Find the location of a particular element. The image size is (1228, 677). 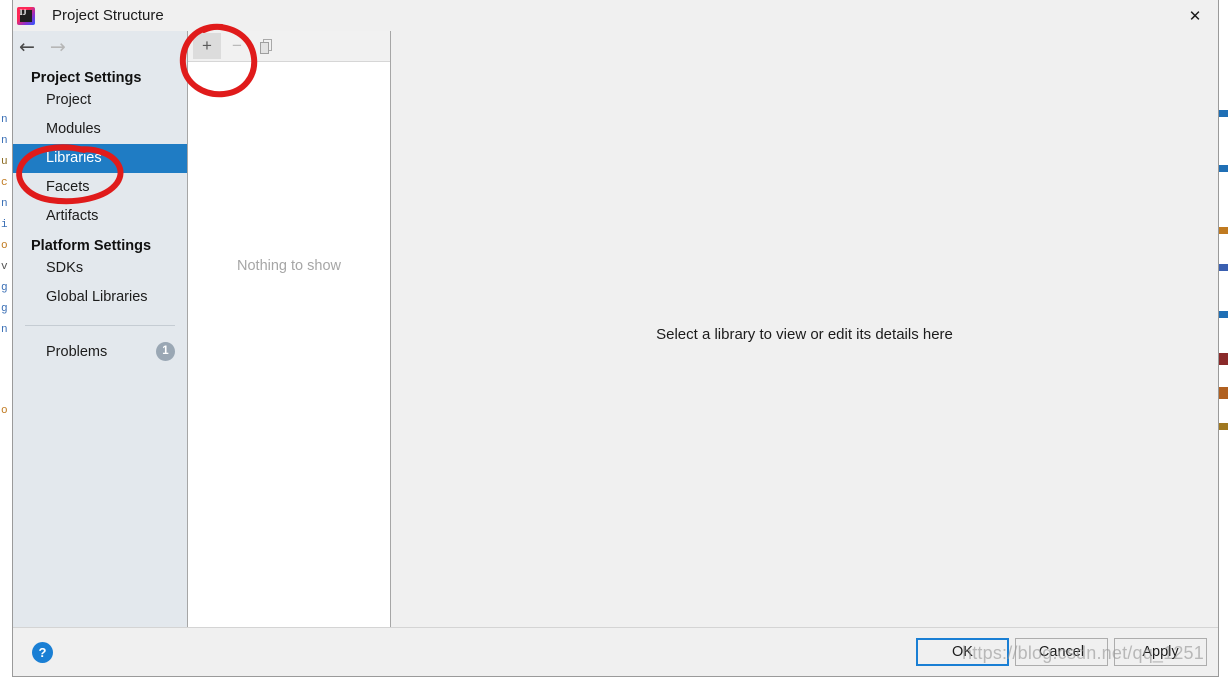

back-arrow-icon: ← is located at coordinates (27, 47).